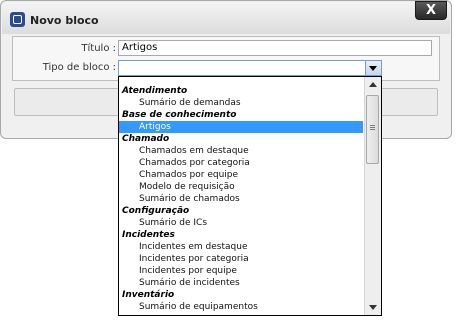 The width and height of the screenshot is (456, 320). What do you see at coordinates (241, 103) in the screenshot?
I see `dropdown-option: Sumário de demandas` at bounding box center [241, 103].